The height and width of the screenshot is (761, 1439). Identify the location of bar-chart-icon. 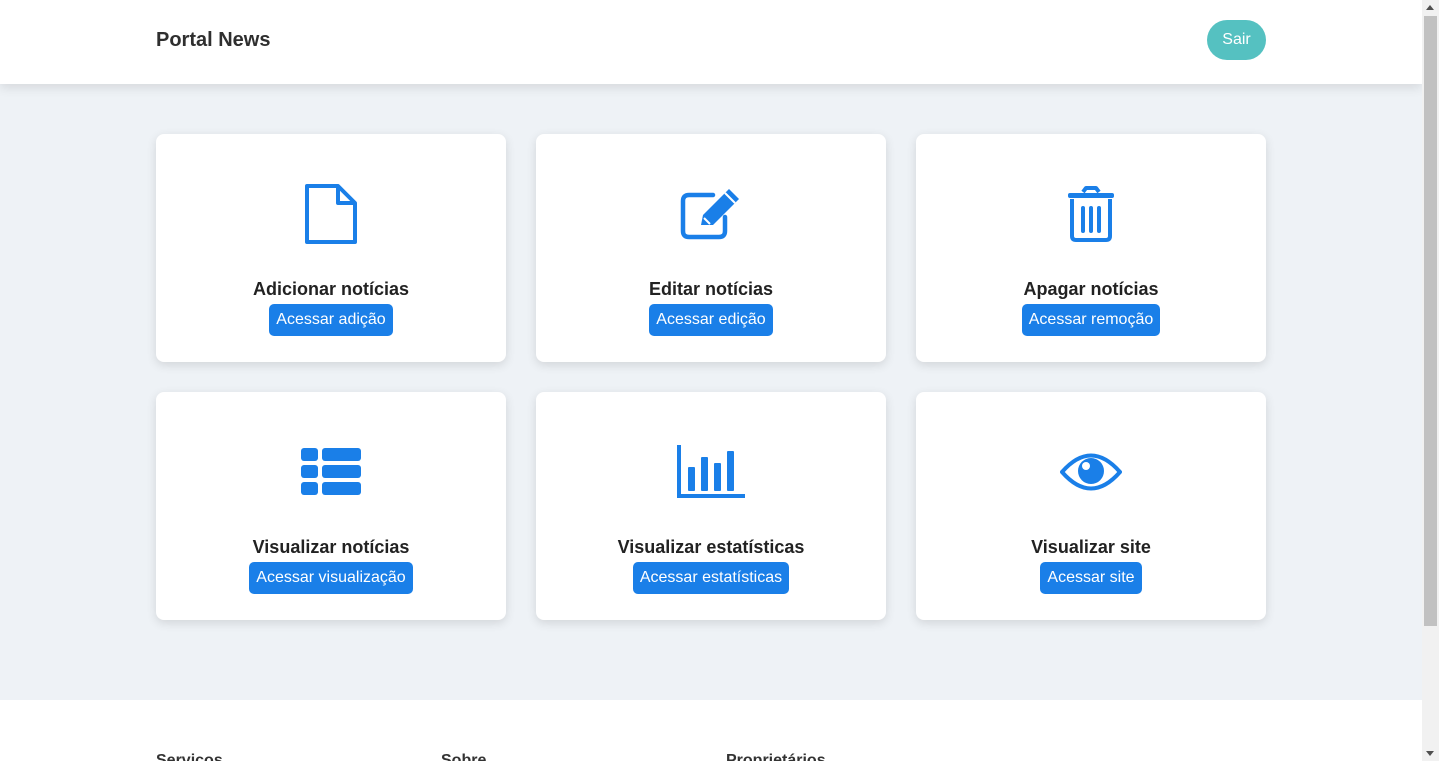
(711, 472).